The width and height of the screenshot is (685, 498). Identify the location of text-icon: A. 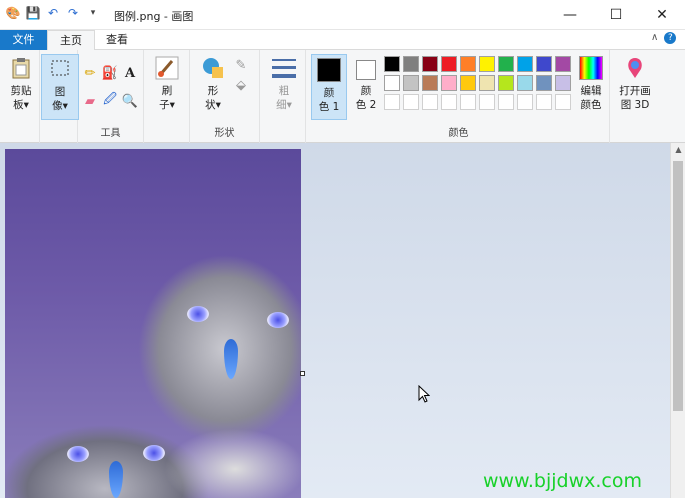
(130, 73).